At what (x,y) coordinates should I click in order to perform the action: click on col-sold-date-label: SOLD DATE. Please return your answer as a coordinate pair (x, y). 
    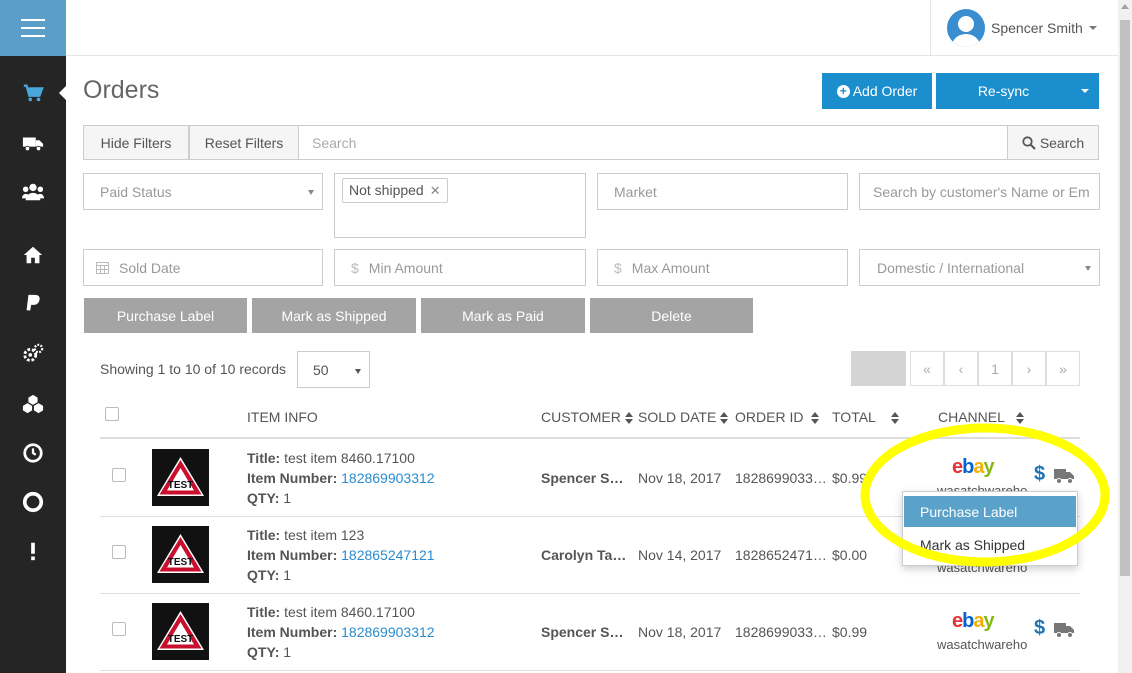
    Looking at the image, I should click on (677, 417).